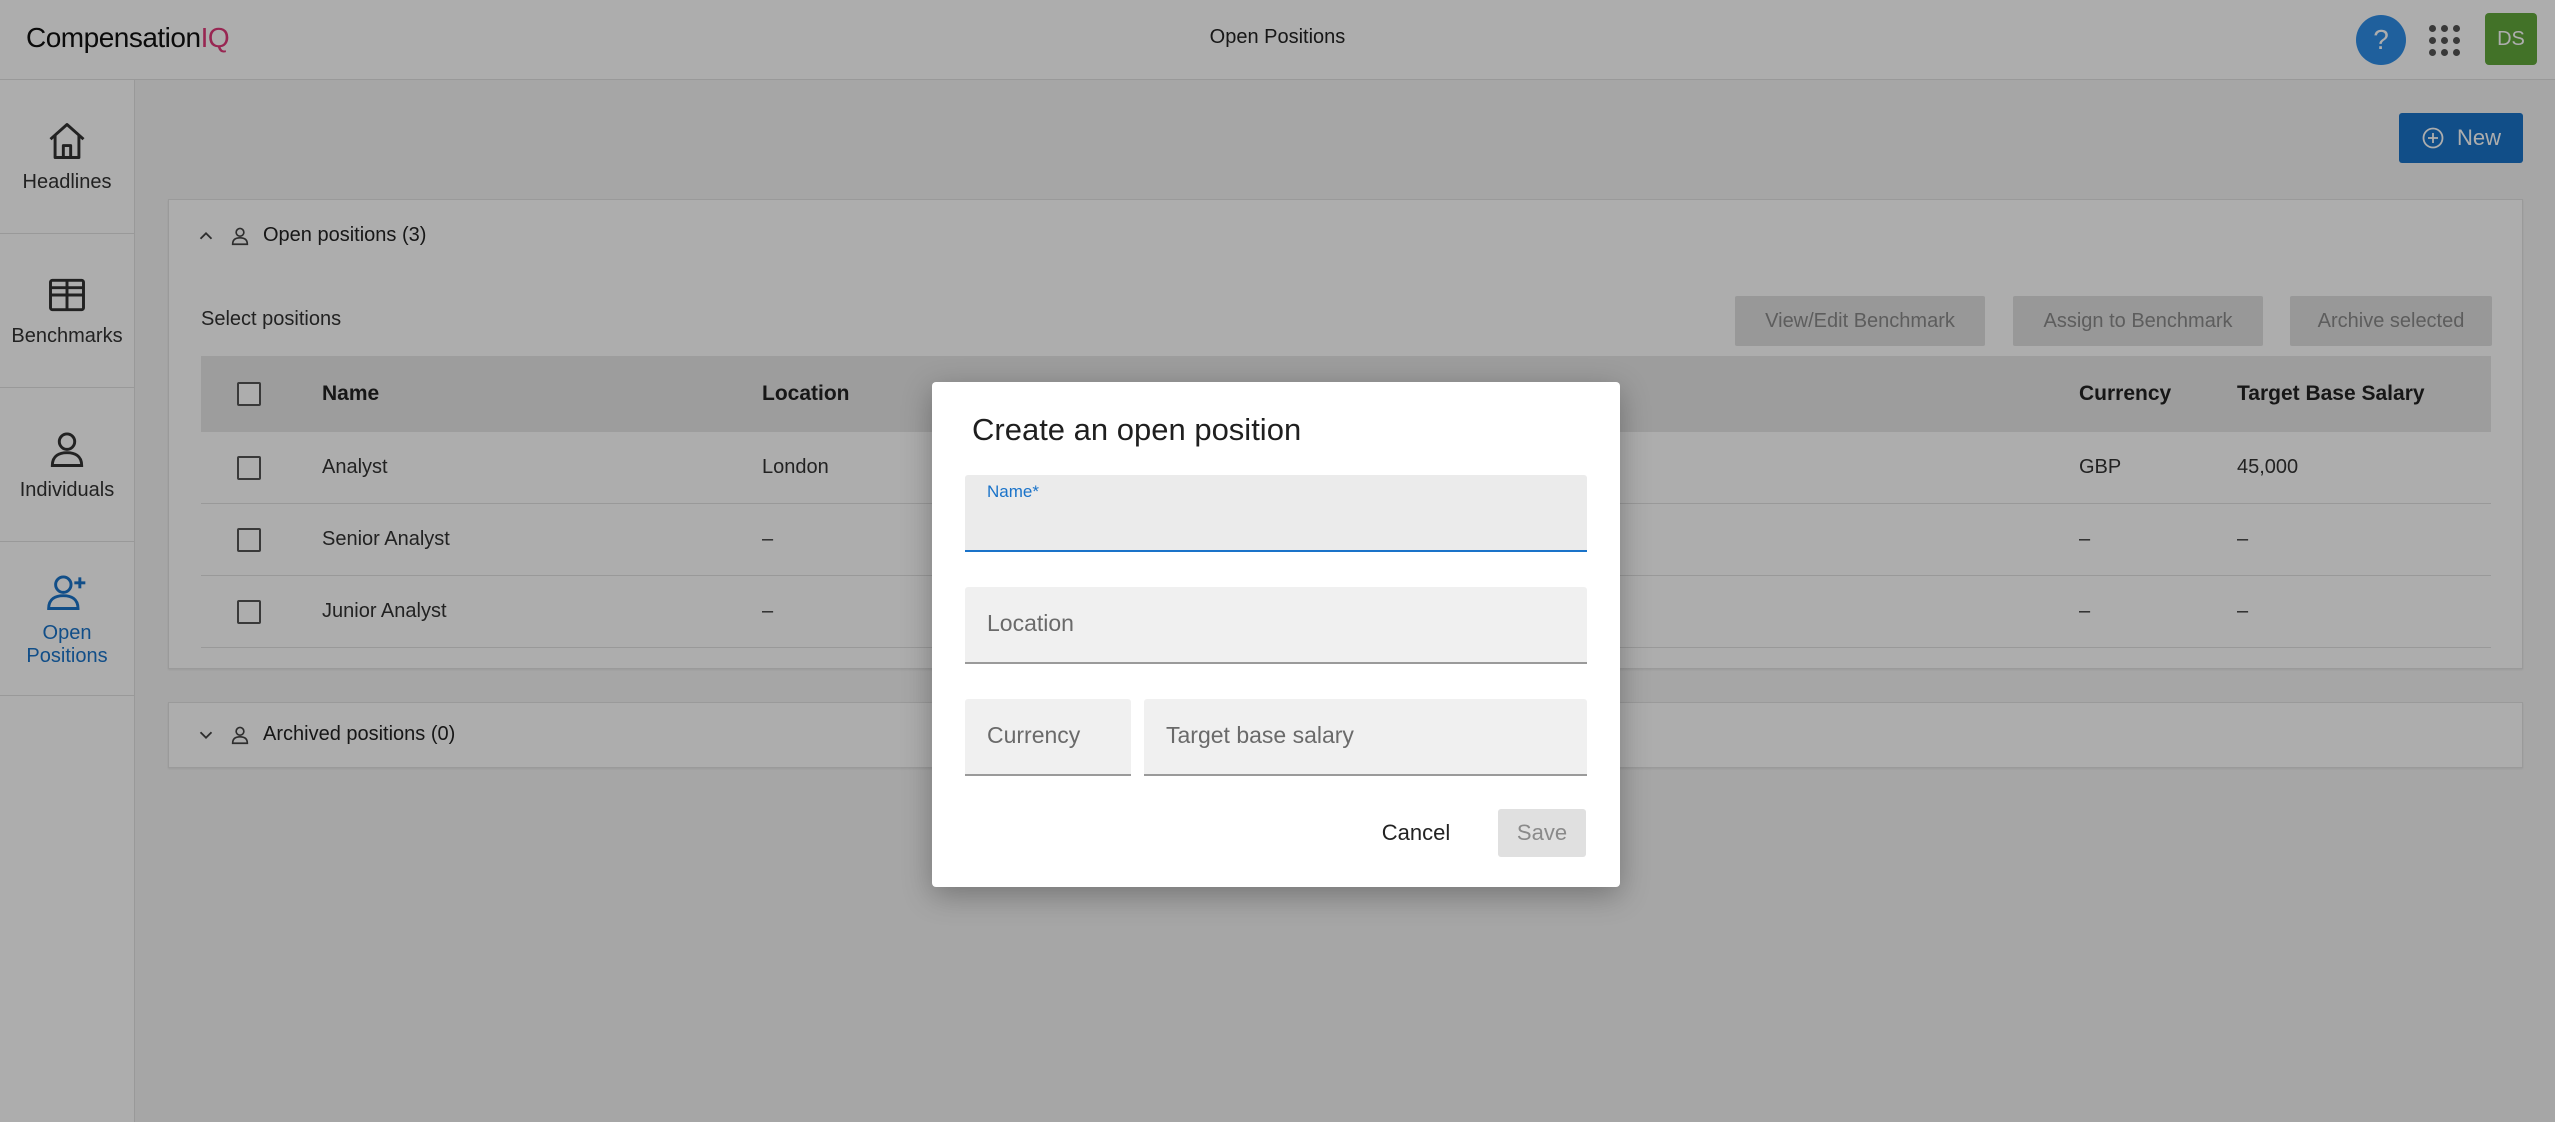  I want to click on target-salary-field-label: Target base salary, so click(1260, 735).